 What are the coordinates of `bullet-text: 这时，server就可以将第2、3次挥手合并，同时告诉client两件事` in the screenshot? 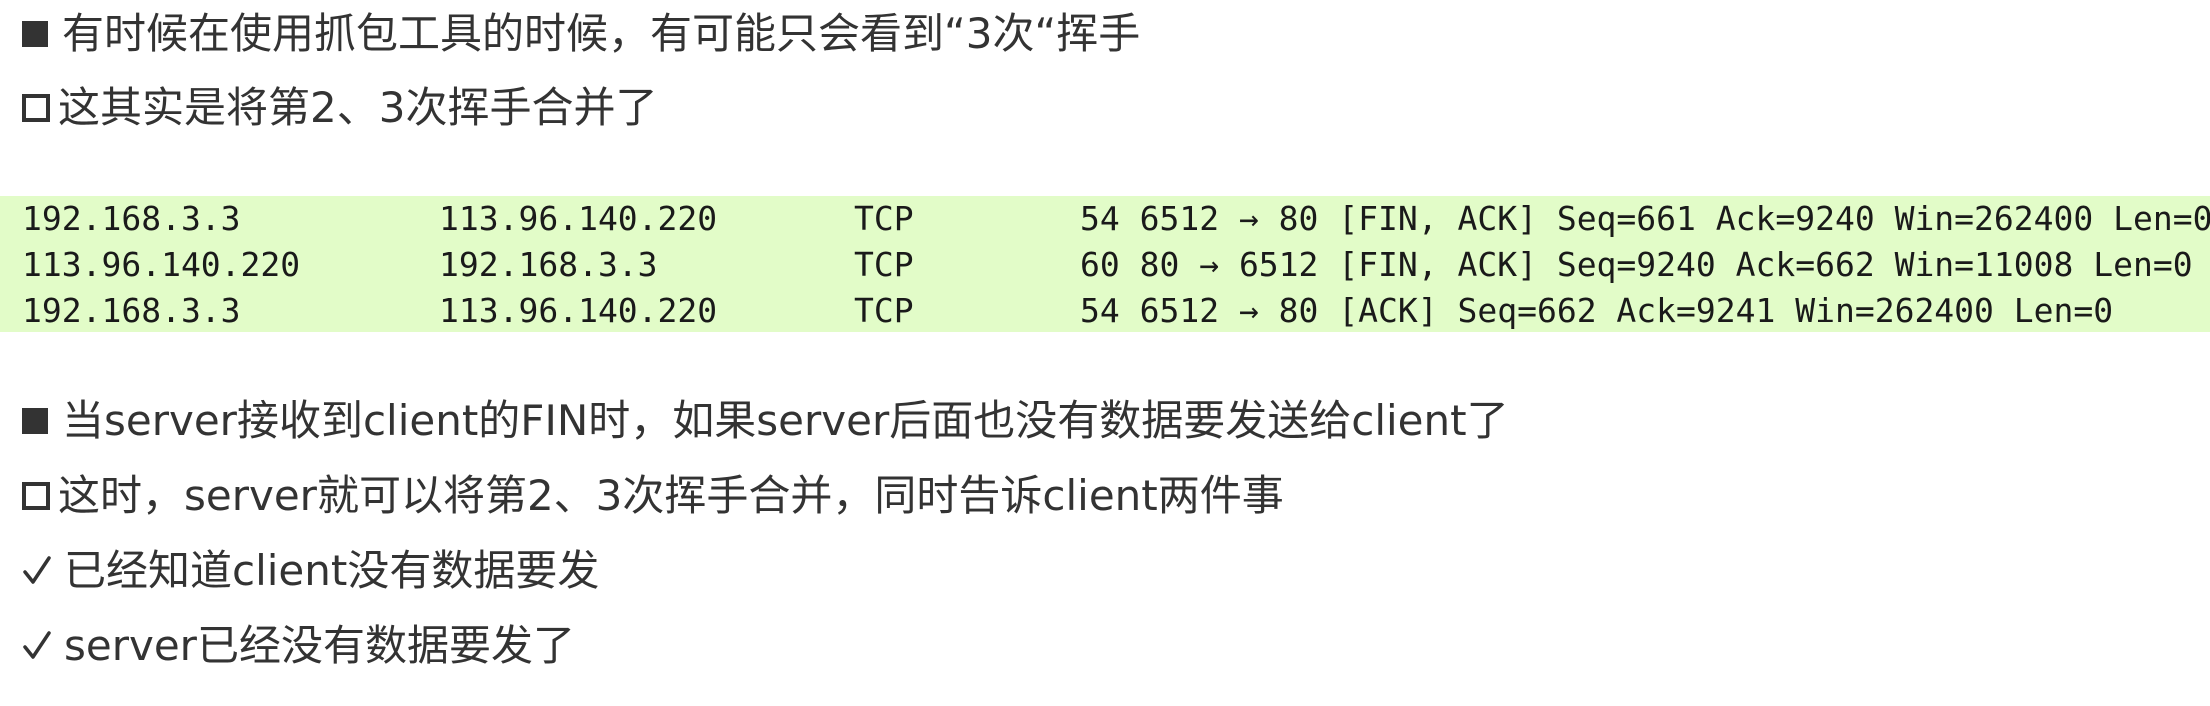 It's located at (671, 495).